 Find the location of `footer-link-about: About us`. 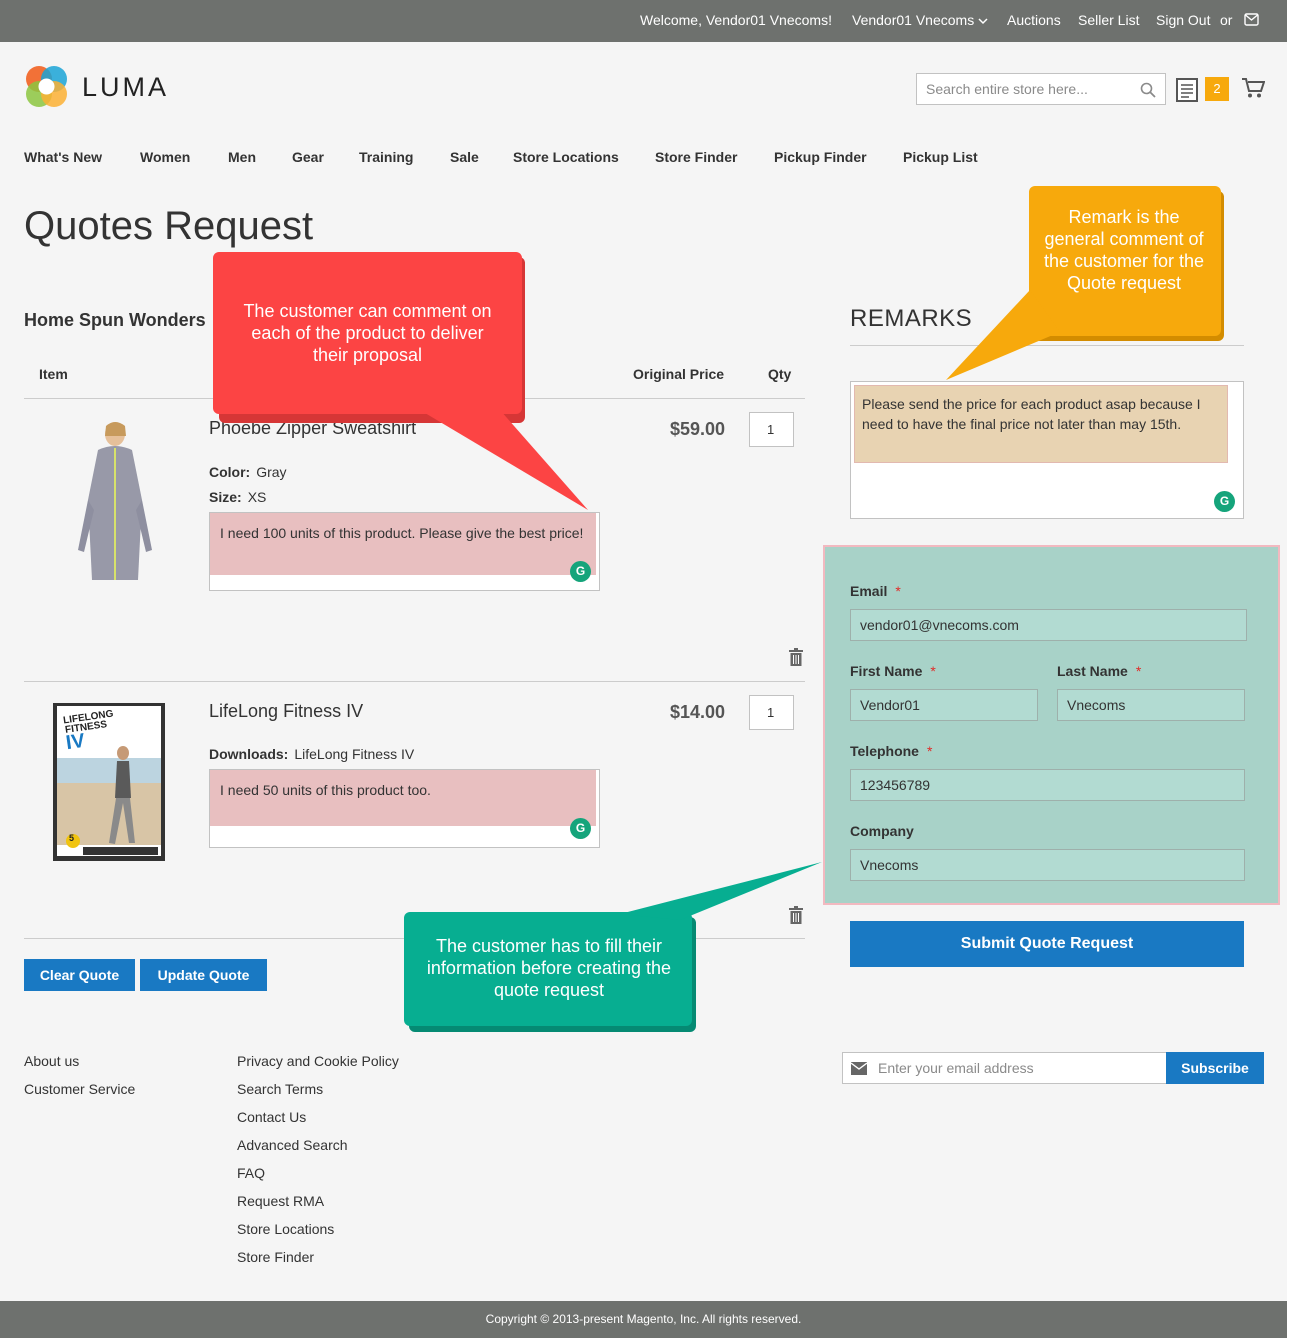

footer-link-about: About us is located at coordinates (51, 1061).